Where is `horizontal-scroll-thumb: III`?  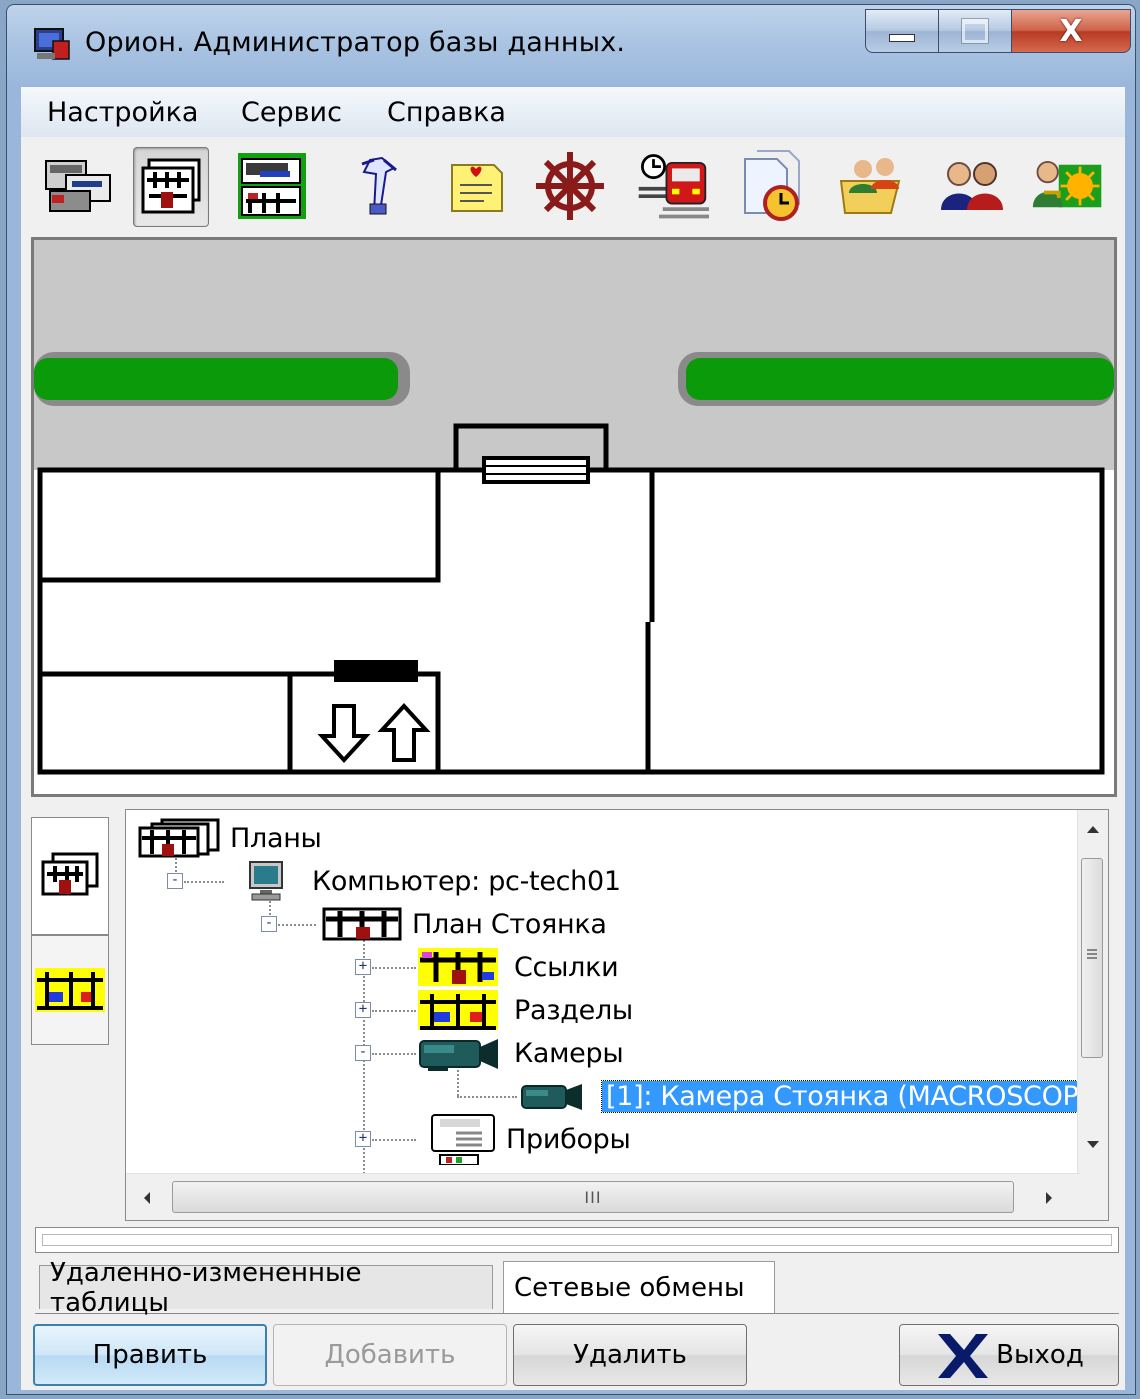 horizontal-scroll-thumb: III is located at coordinates (593, 1197).